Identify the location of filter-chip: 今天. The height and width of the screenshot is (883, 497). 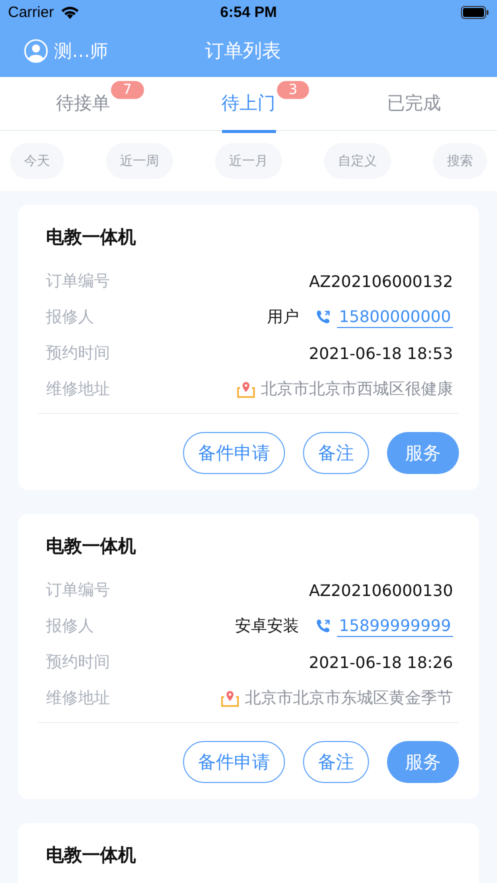
(37, 161).